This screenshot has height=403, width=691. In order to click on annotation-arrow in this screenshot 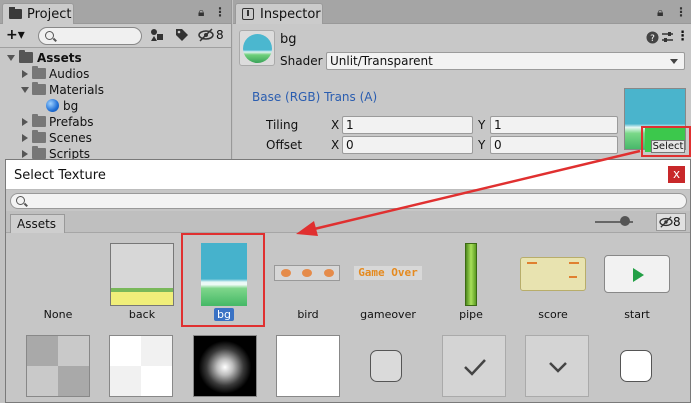, I will do `click(468, 192)`.